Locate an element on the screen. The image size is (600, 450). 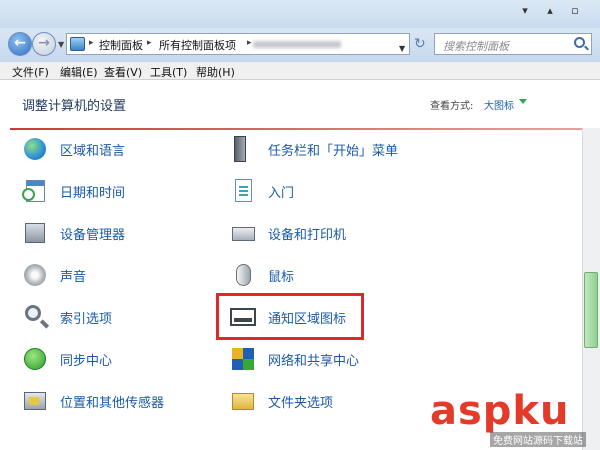
menu-bar: 文件(F) 编辑(E) 查看(V) 工具(T) 帮助(H) is located at coordinates (300, 71).